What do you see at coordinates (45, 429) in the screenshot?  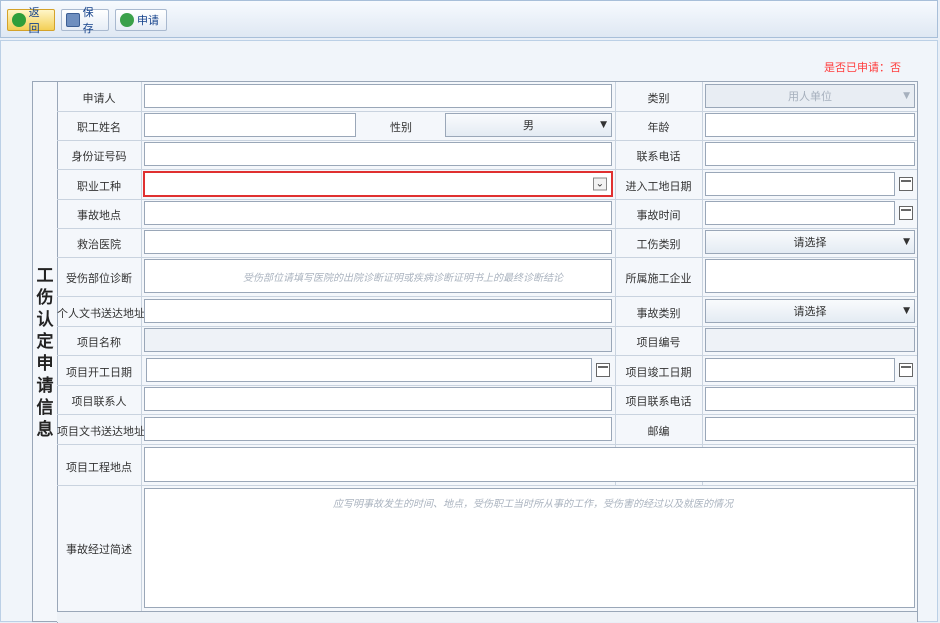 I see `title-char: 息` at bounding box center [45, 429].